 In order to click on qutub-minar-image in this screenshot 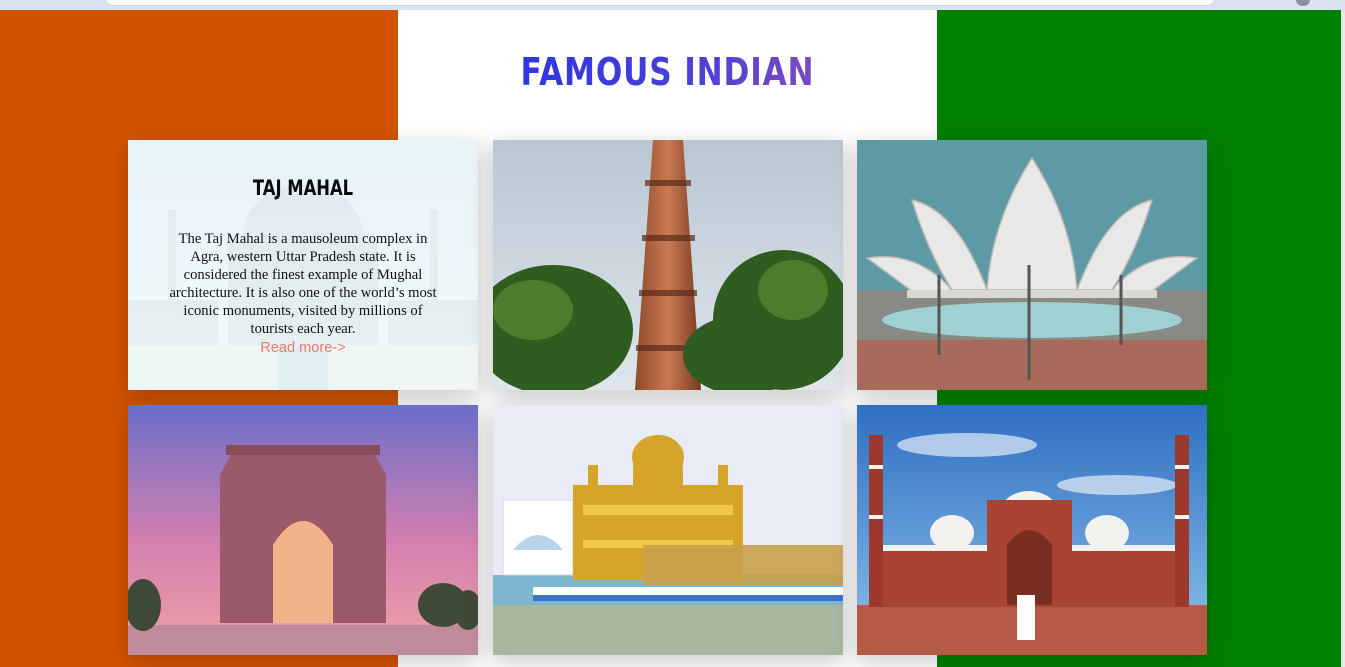, I will do `click(668, 265)`.